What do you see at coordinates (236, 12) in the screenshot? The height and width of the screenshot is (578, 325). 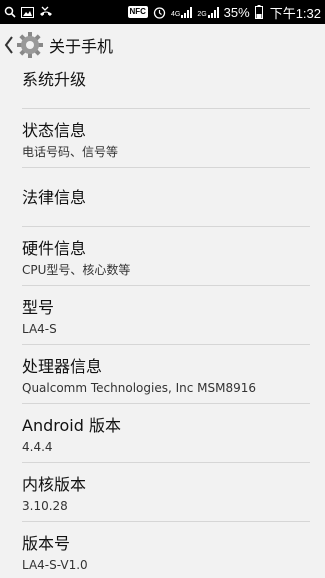 I see `battery-percent: 35%` at bounding box center [236, 12].